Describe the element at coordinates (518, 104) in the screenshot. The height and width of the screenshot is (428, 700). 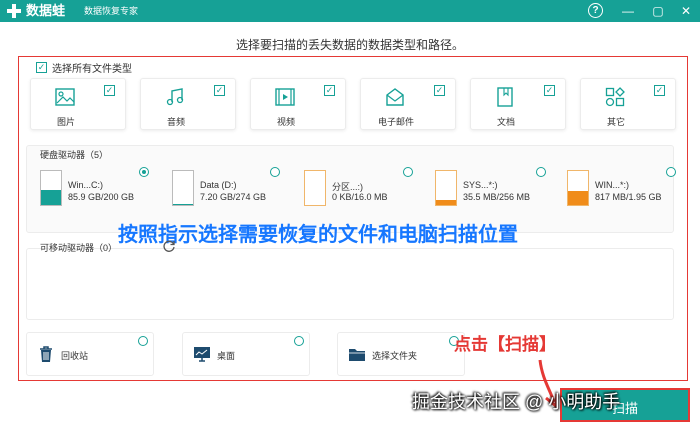
I see `file-type-card-document: 文档 ✓` at that location.